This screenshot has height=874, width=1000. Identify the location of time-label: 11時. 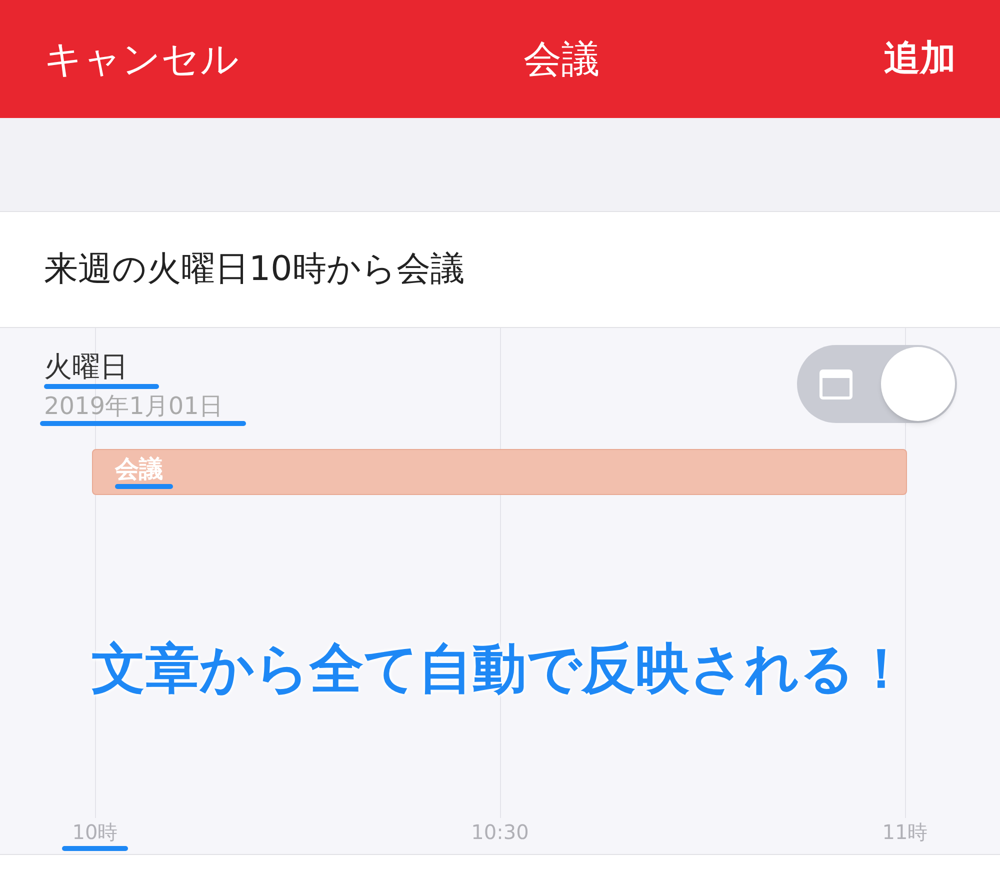
(905, 832).